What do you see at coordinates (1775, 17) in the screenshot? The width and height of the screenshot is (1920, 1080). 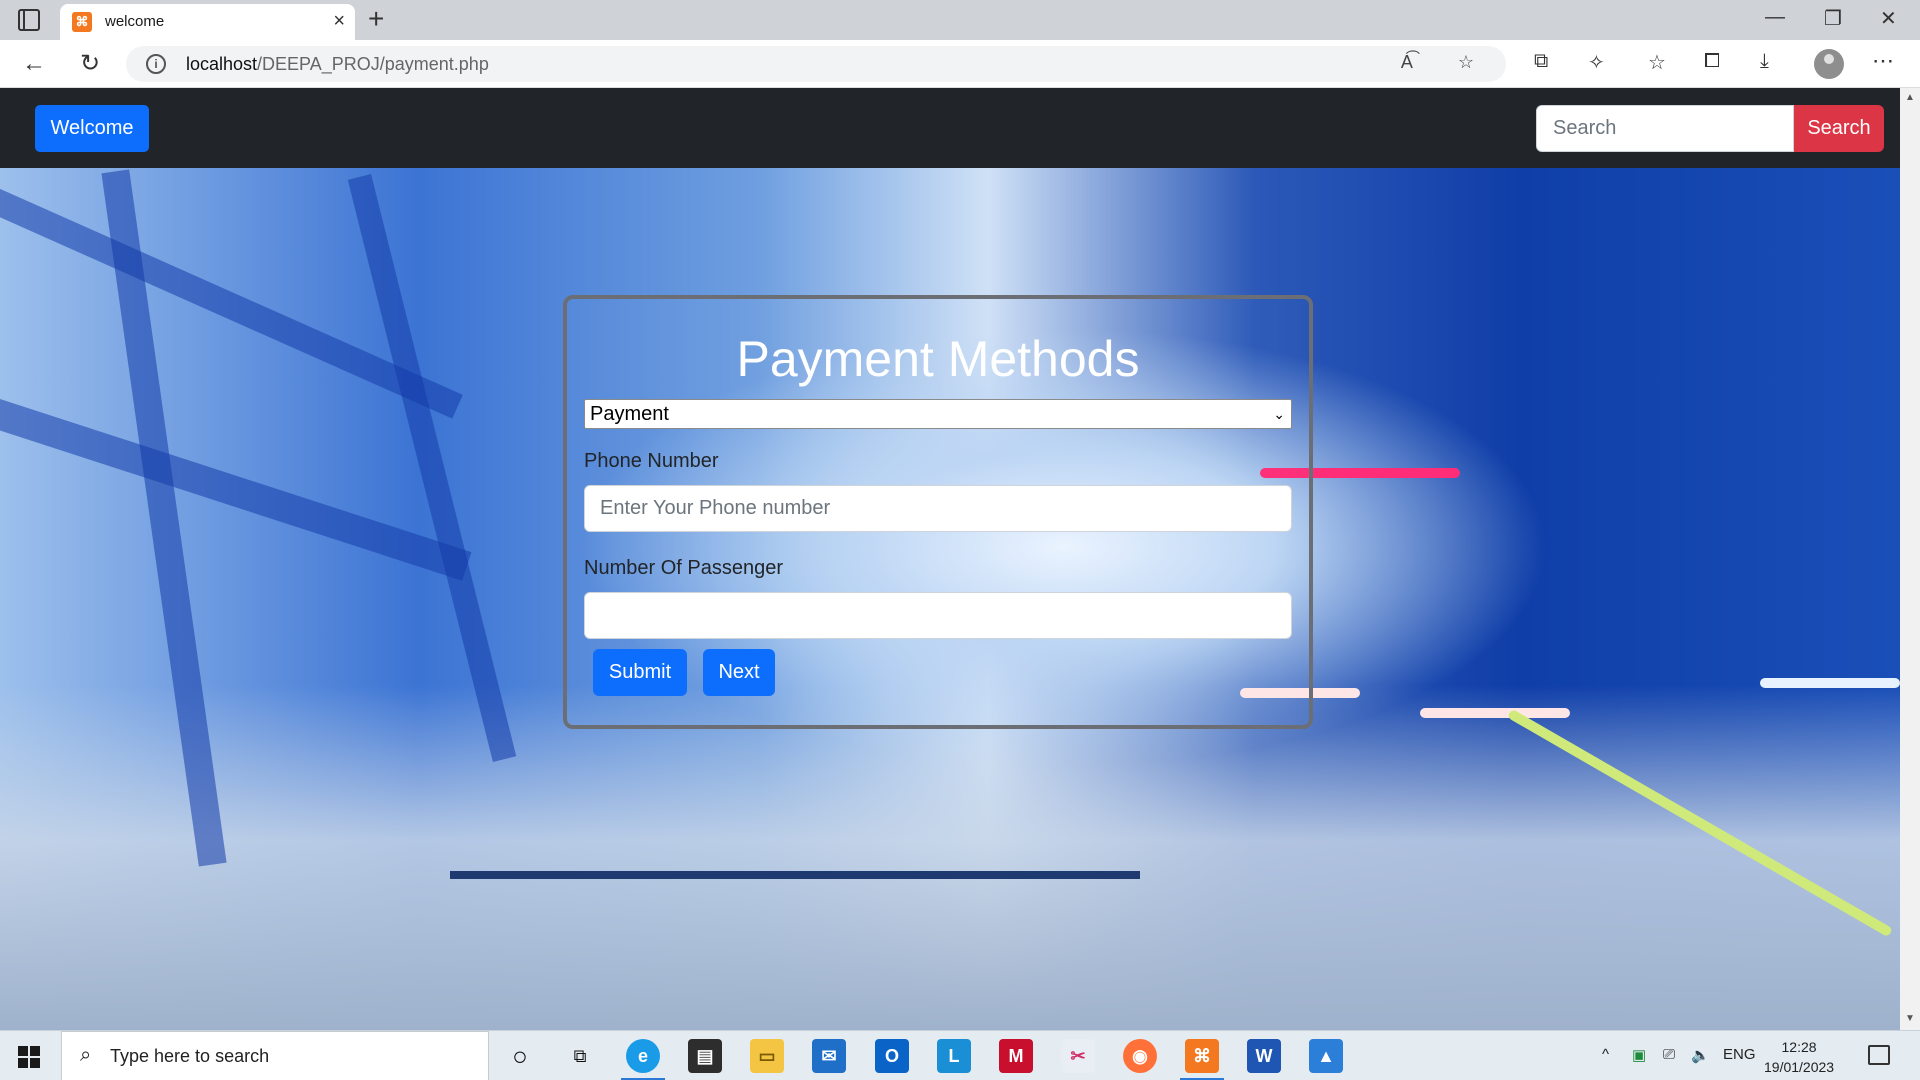 I see `minimize-icon: —` at bounding box center [1775, 17].